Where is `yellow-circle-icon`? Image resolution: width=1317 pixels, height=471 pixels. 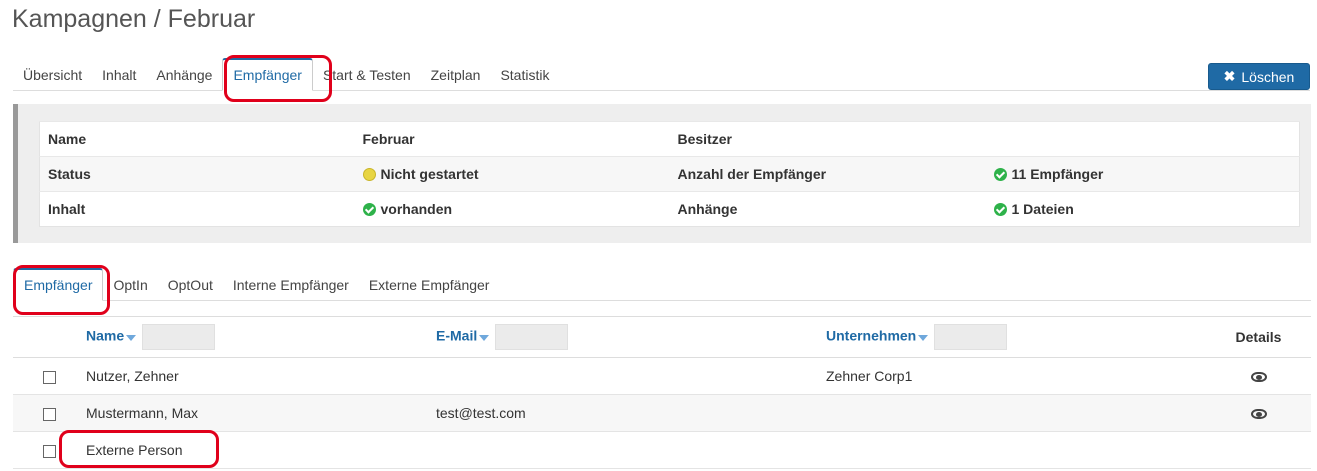 yellow-circle-icon is located at coordinates (369, 174).